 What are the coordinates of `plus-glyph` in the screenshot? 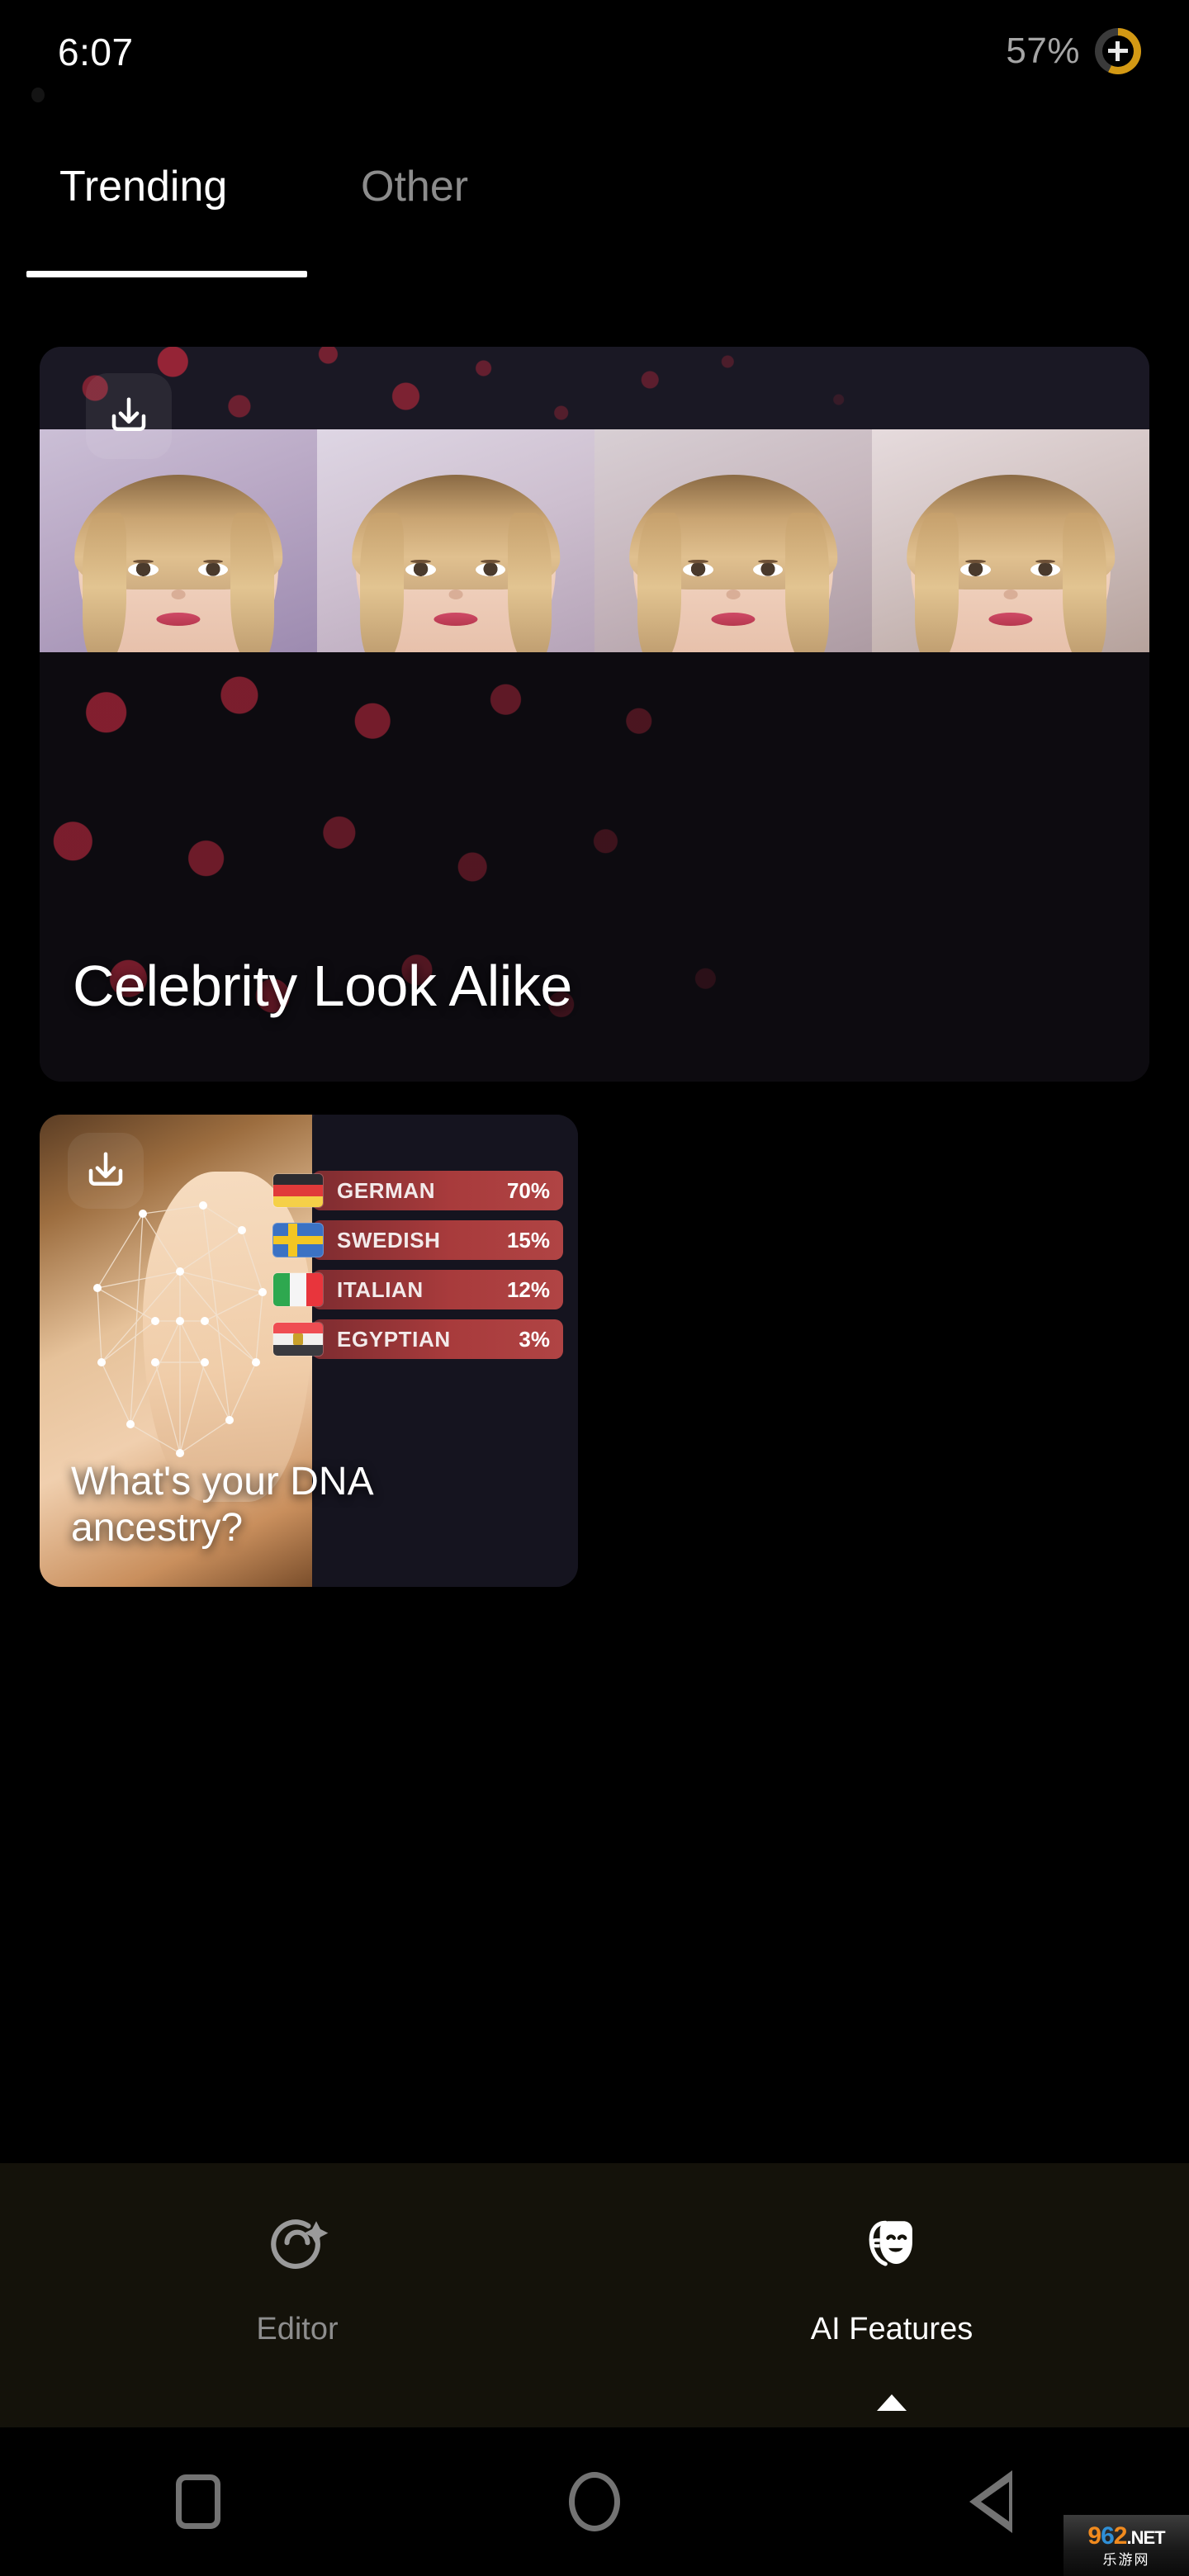 It's located at (1118, 51).